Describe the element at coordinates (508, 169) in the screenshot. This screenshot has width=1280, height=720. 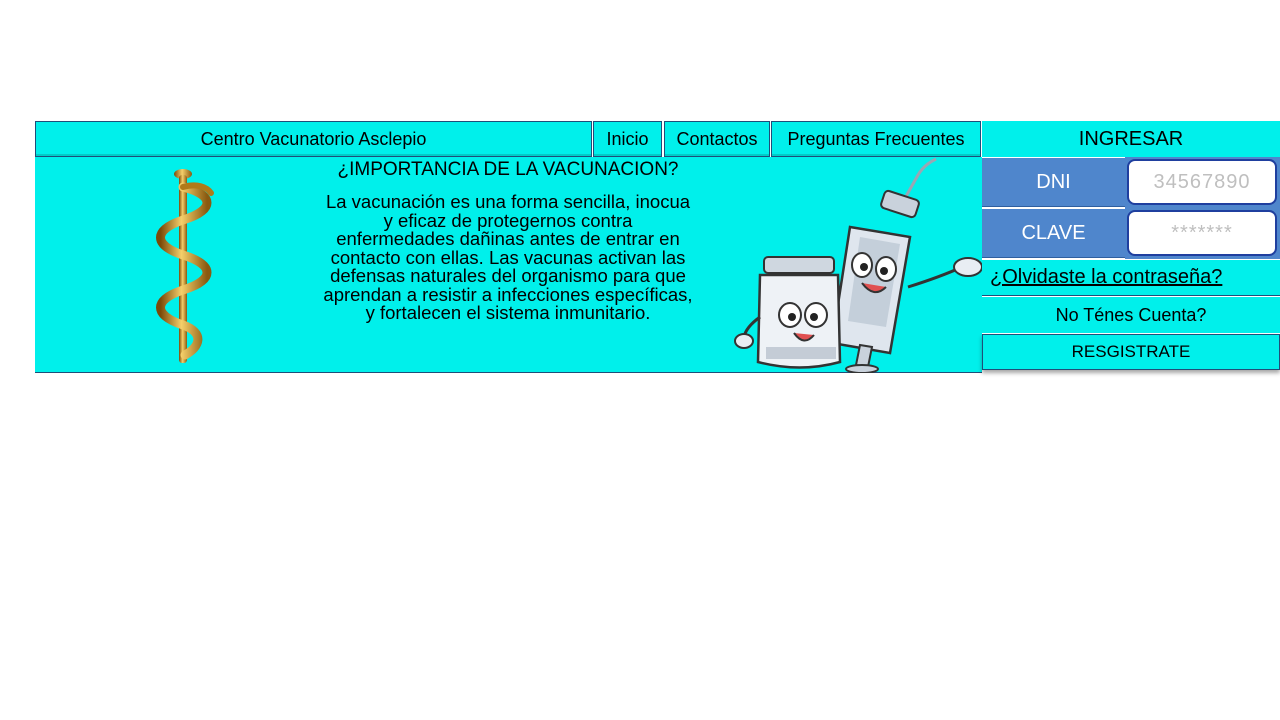
I see `info-title: ¿IMPORTANCIA DE LA VACUNACION?` at that location.